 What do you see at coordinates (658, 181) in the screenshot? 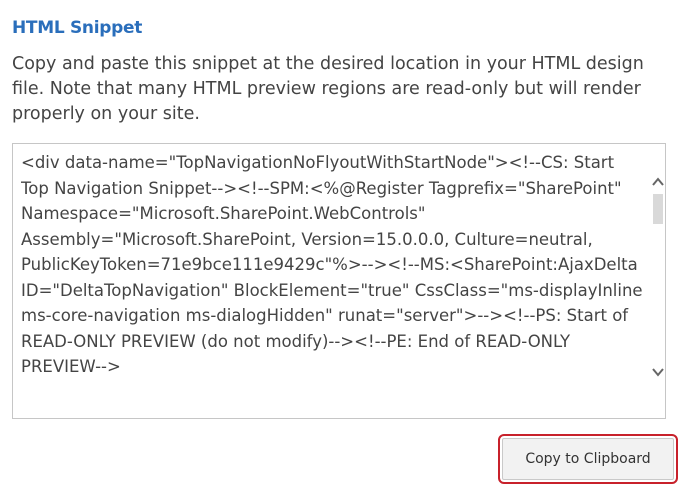
I see `chevron-up-icon` at bounding box center [658, 181].